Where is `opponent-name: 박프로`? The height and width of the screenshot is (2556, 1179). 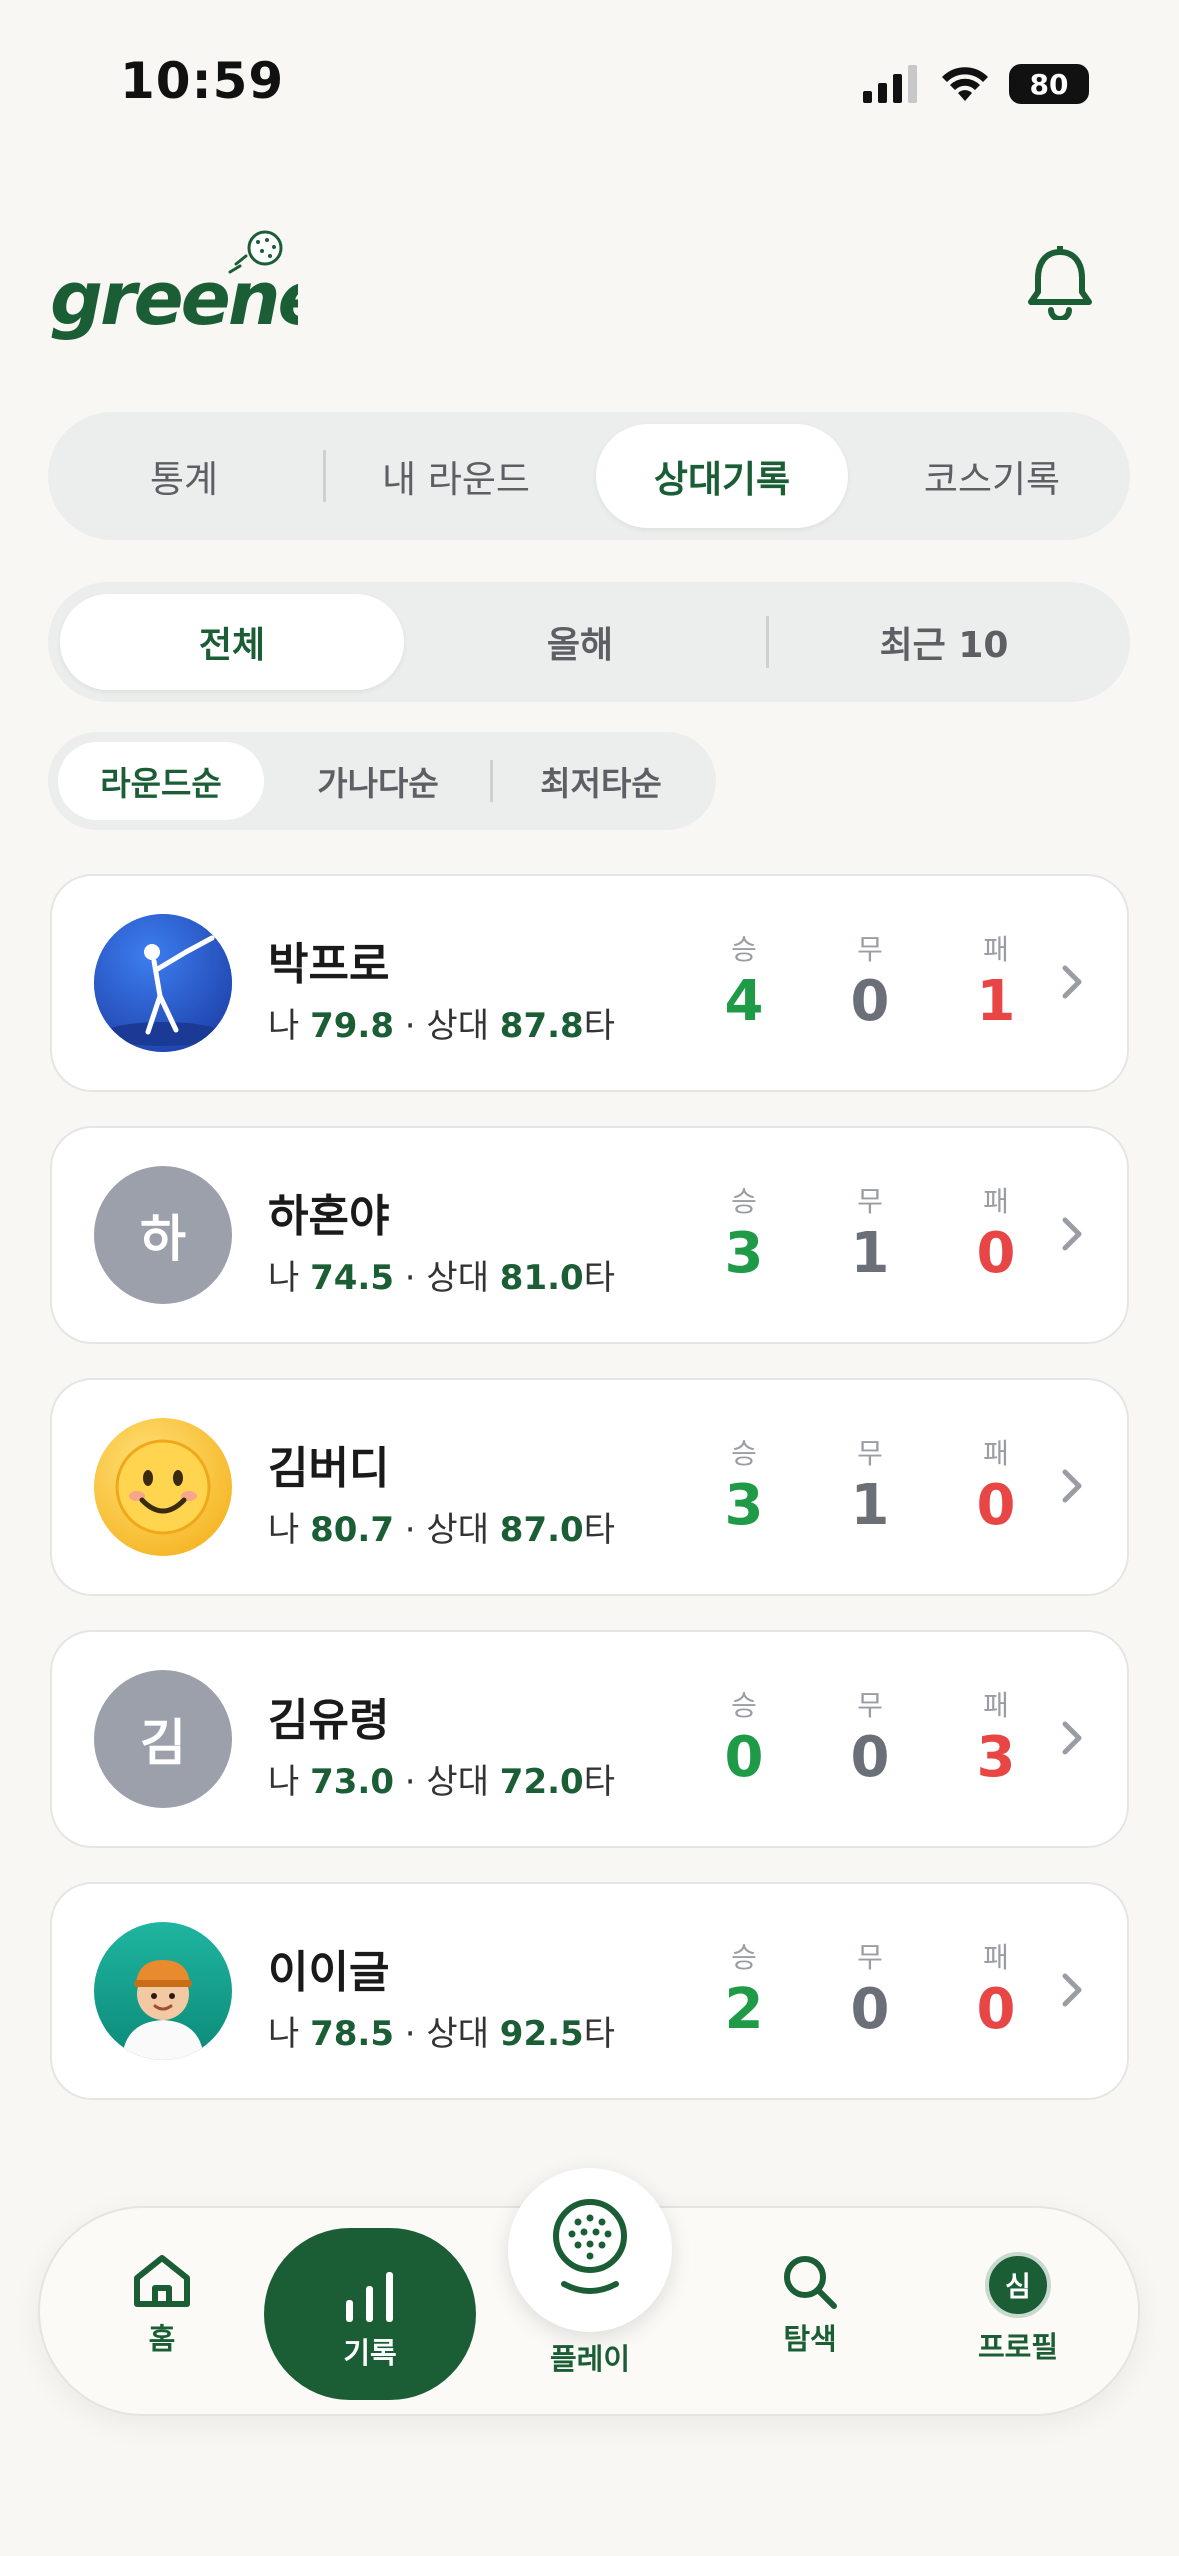 opponent-name: 박프로 is located at coordinates (329, 964).